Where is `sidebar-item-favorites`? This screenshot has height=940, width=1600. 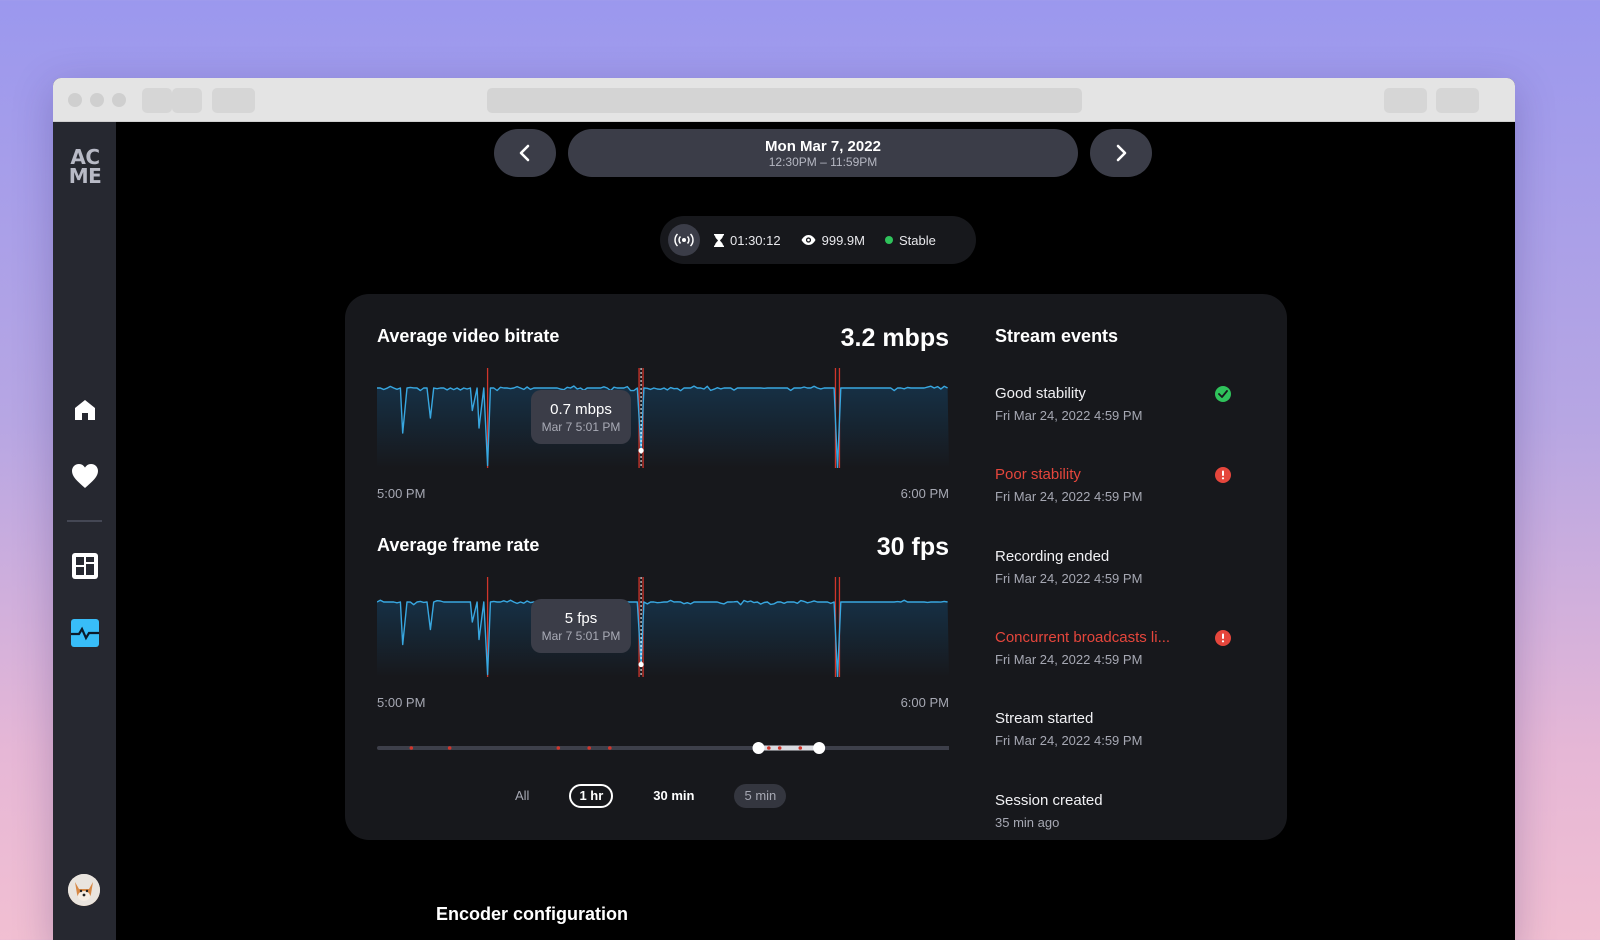
sidebar-item-favorites is located at coordinates (85, 476).